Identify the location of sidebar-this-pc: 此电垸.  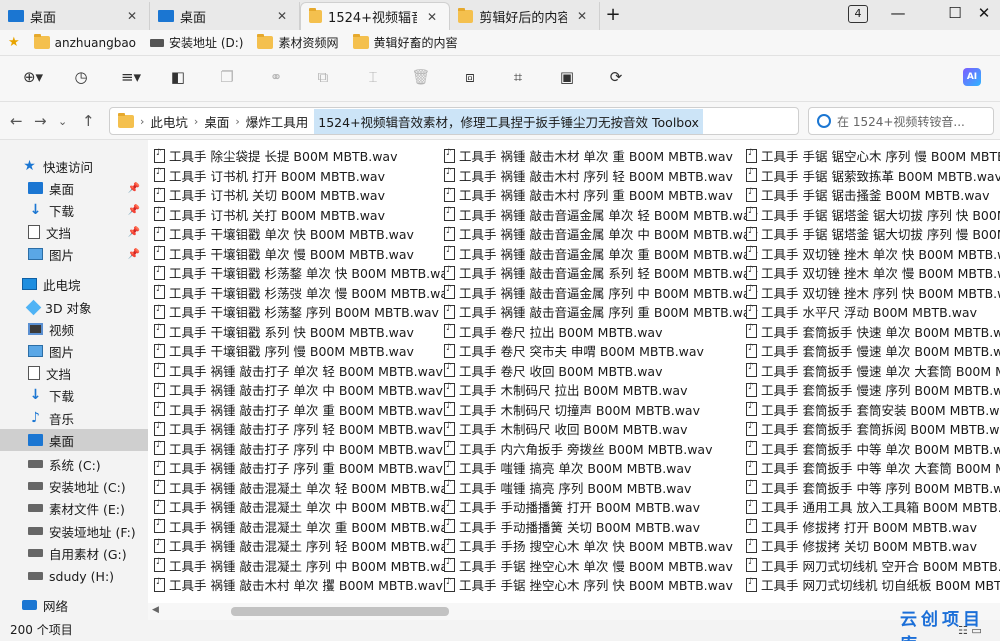
(74, 284).